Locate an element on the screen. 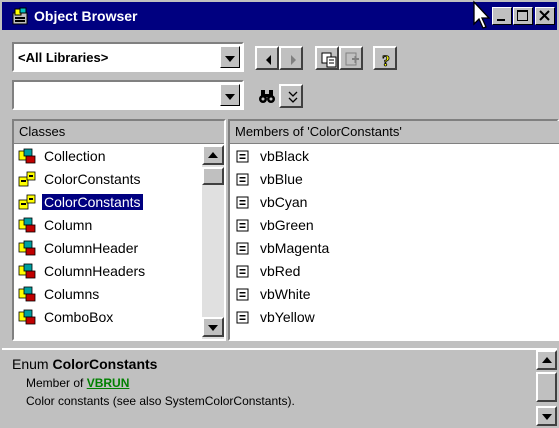 Image resolution: width=559 pixels, height=428 pixels. view-definition-icon is located at coordinates (352, 59).